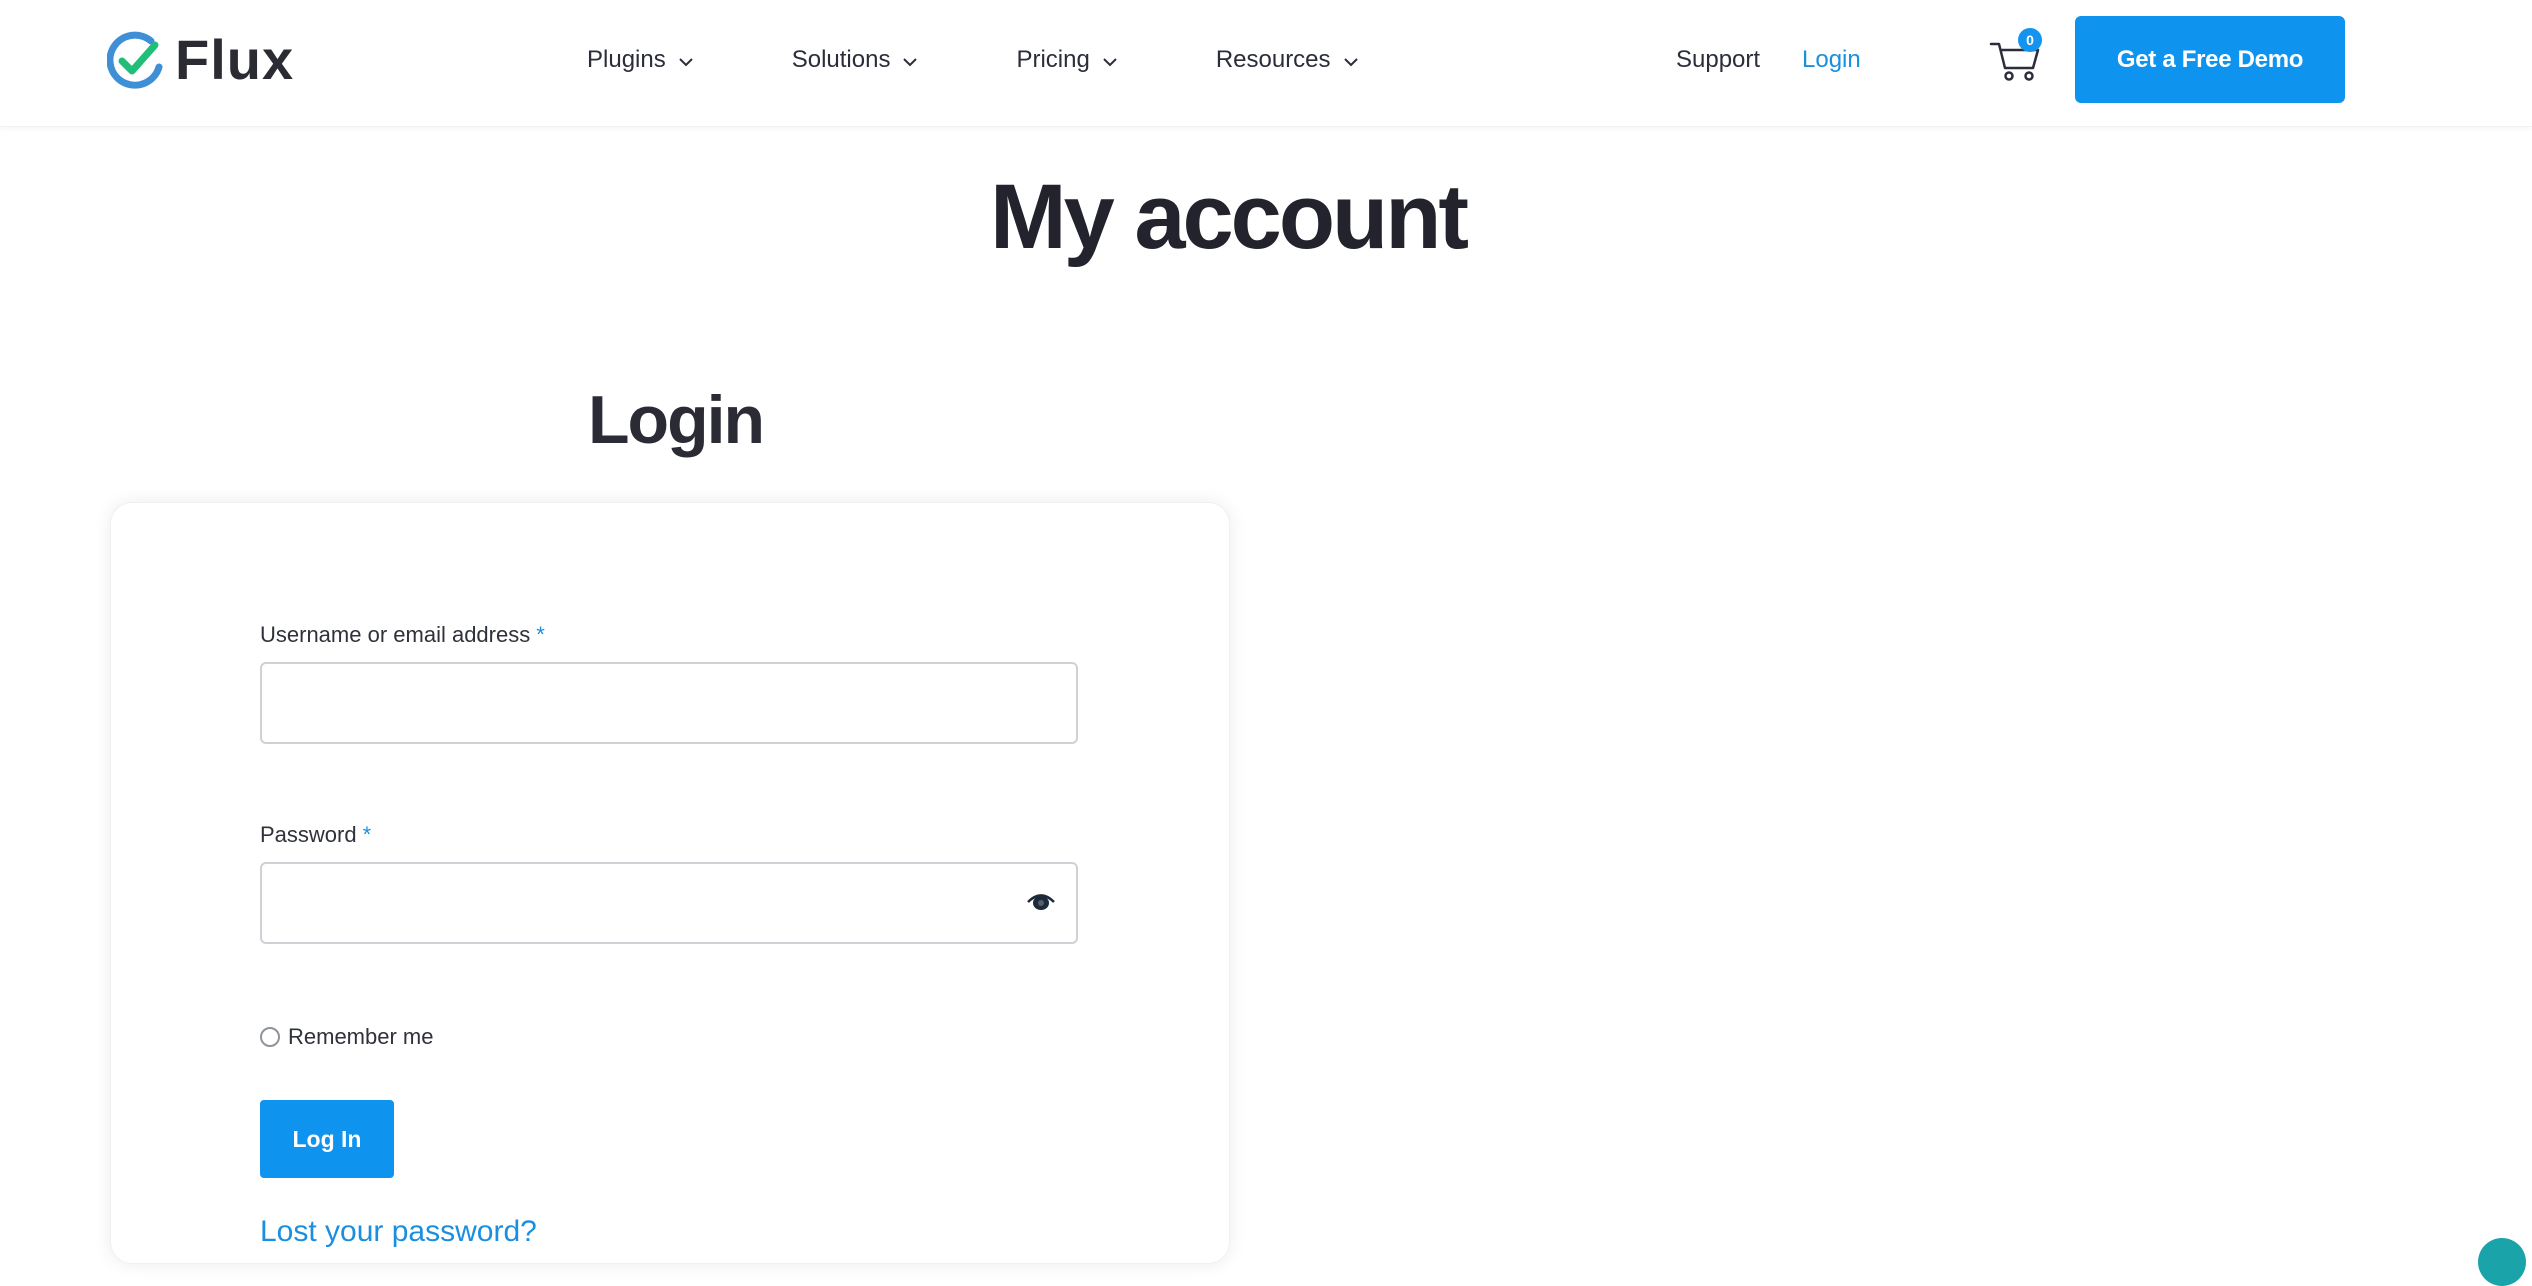 The width and height of the screenshot is (2532, 1286). What do you see at coordinates (626, 59) in the screenshot?
I see `nav-item-label: Plugins` at bounding box center [626, 59].